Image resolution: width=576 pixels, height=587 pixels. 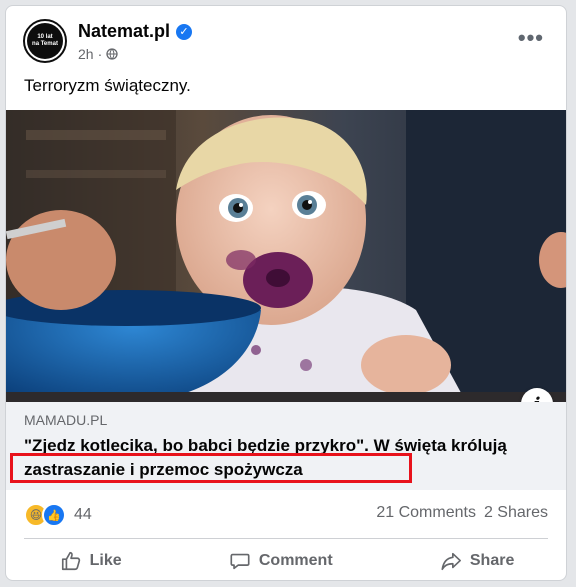 What do you see at coordinates (45, 37) in the screenshot?
I see `avatar-text-top: 10 lat` at bounding box center [45, 37].